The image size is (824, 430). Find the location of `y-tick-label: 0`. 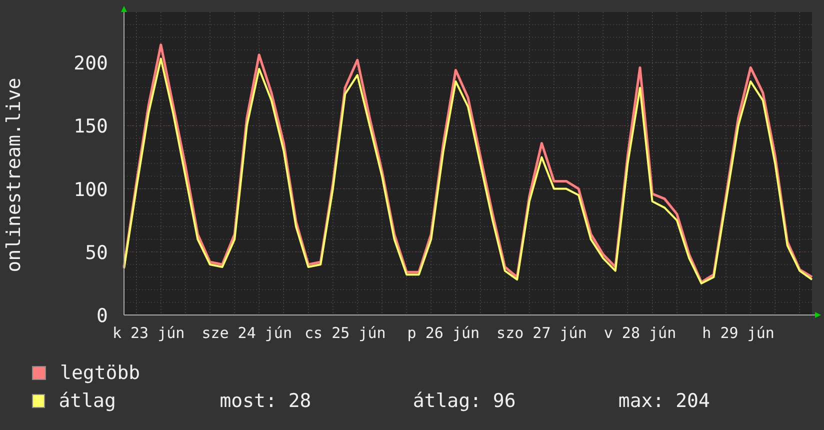

y-tick-label: 0 is located at coordinates (102, 316).